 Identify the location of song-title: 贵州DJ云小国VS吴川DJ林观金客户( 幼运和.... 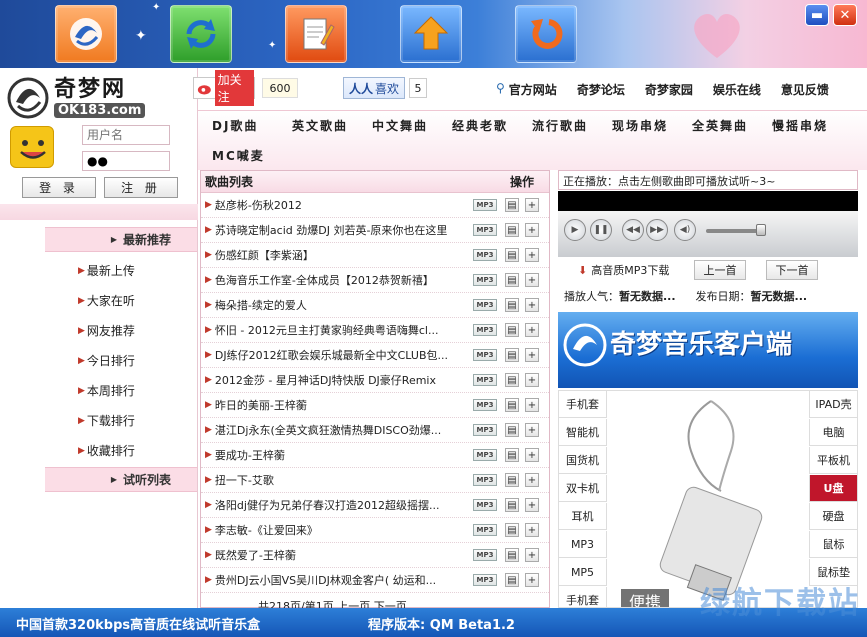
(342, 580).